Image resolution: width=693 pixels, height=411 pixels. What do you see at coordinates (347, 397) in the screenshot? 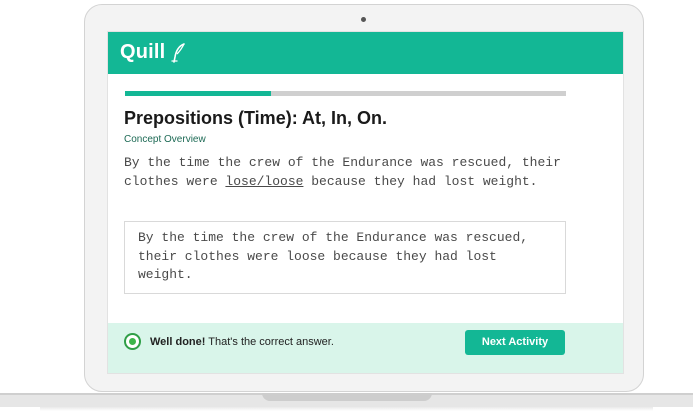
I see `laptop-base-notch` at bounding box center [347, 397].